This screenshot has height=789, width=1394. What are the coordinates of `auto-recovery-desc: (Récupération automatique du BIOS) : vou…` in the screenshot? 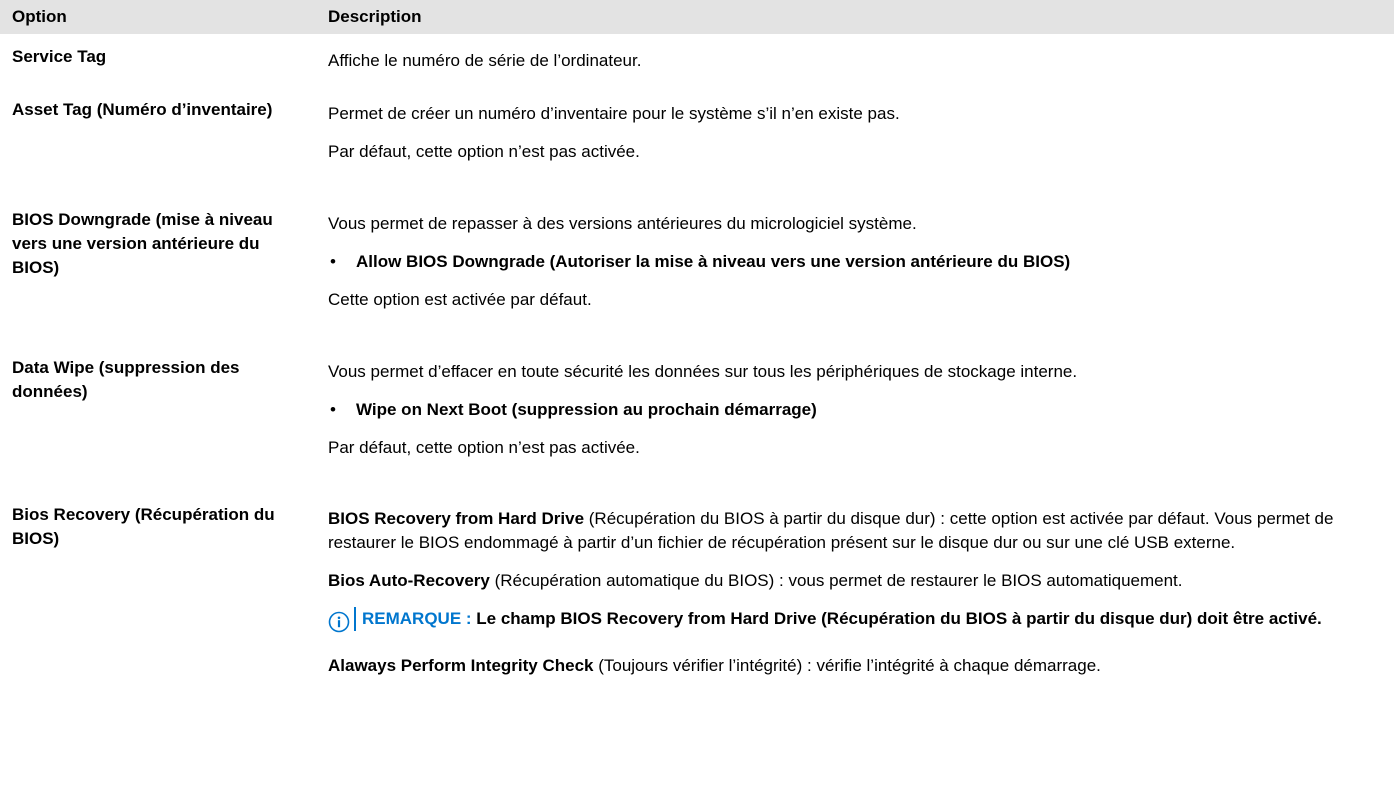 It's located at (836, 580).